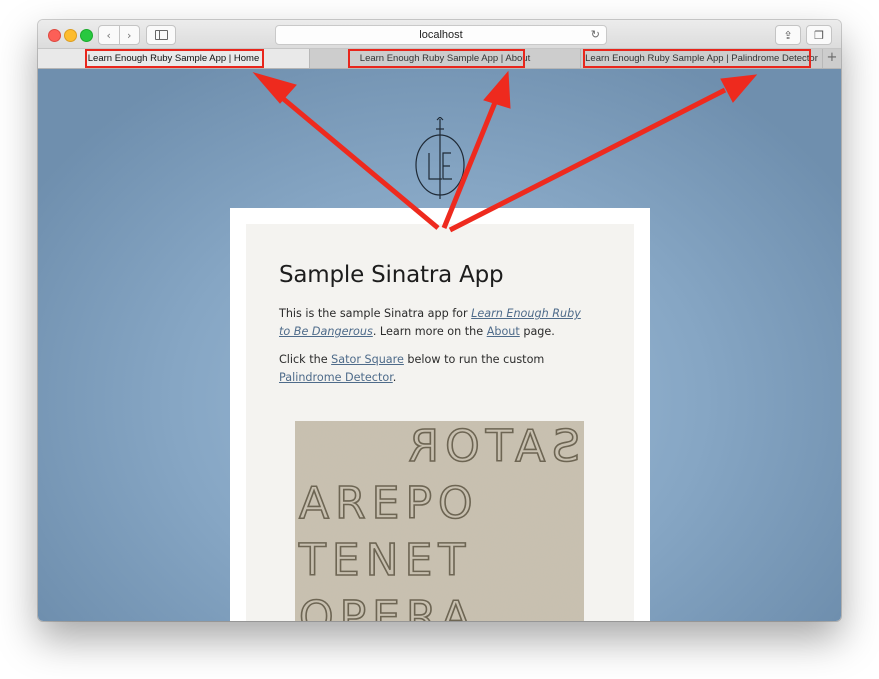 This screenshot has width=879, height=679. What do you see at coordinates (174, 58) in the screenshot?
I see `annotation-box-home-tab` at bounding box center [174, 58].